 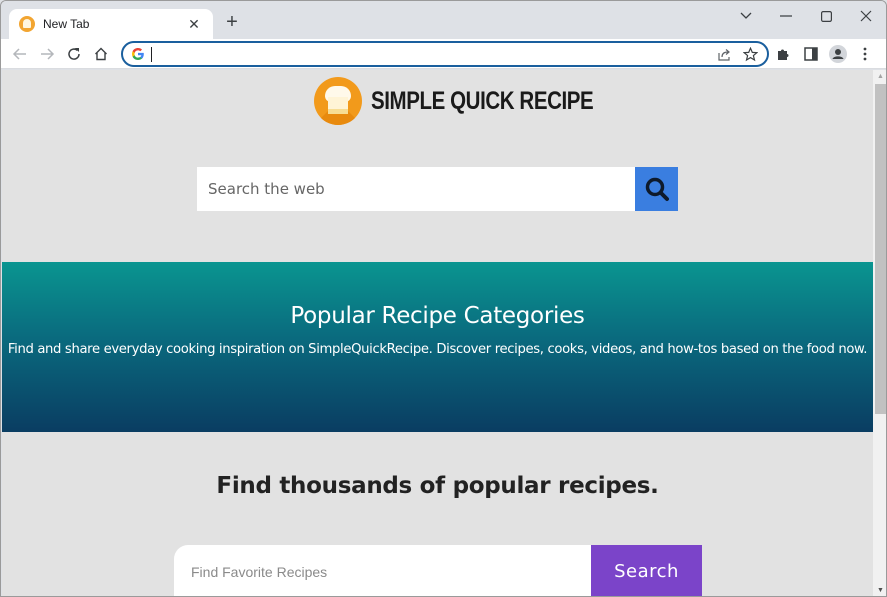 I want to click on reload-icon, so click(x=74, y=53).